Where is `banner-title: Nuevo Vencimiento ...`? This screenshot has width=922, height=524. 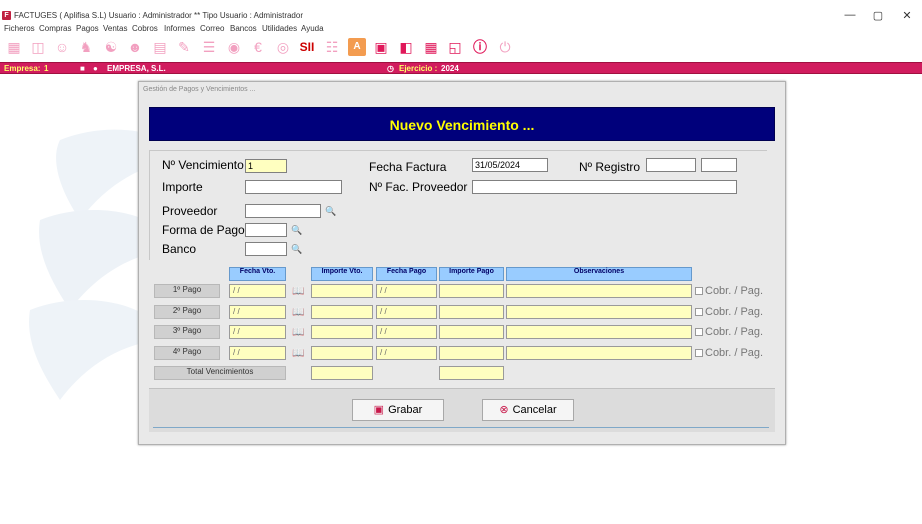
banner-title: Nuevo Vencimiento ... is located at coordinates (462, 125).